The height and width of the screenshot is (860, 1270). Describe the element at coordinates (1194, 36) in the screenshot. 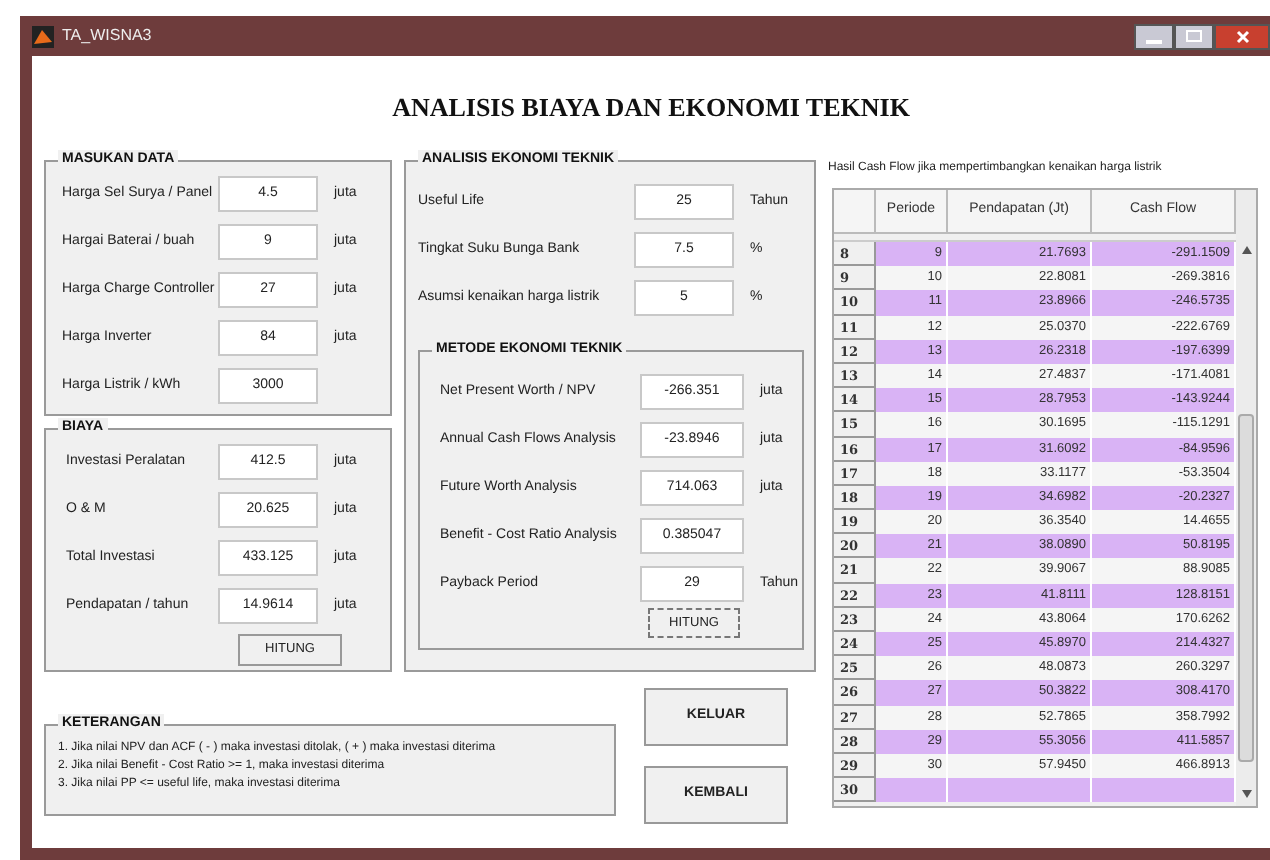

I see `maximize-button` at that location.